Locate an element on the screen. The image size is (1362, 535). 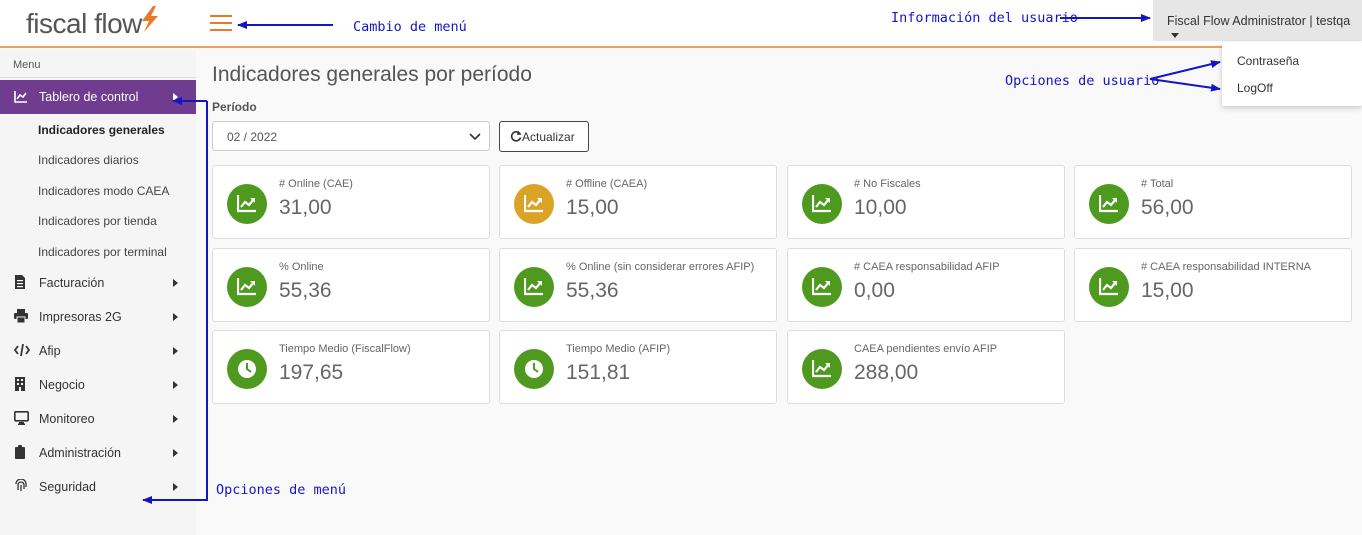
indicator-card: Tiempo Medio (AFIP) 151,81 is located at coordinates (638, 367).